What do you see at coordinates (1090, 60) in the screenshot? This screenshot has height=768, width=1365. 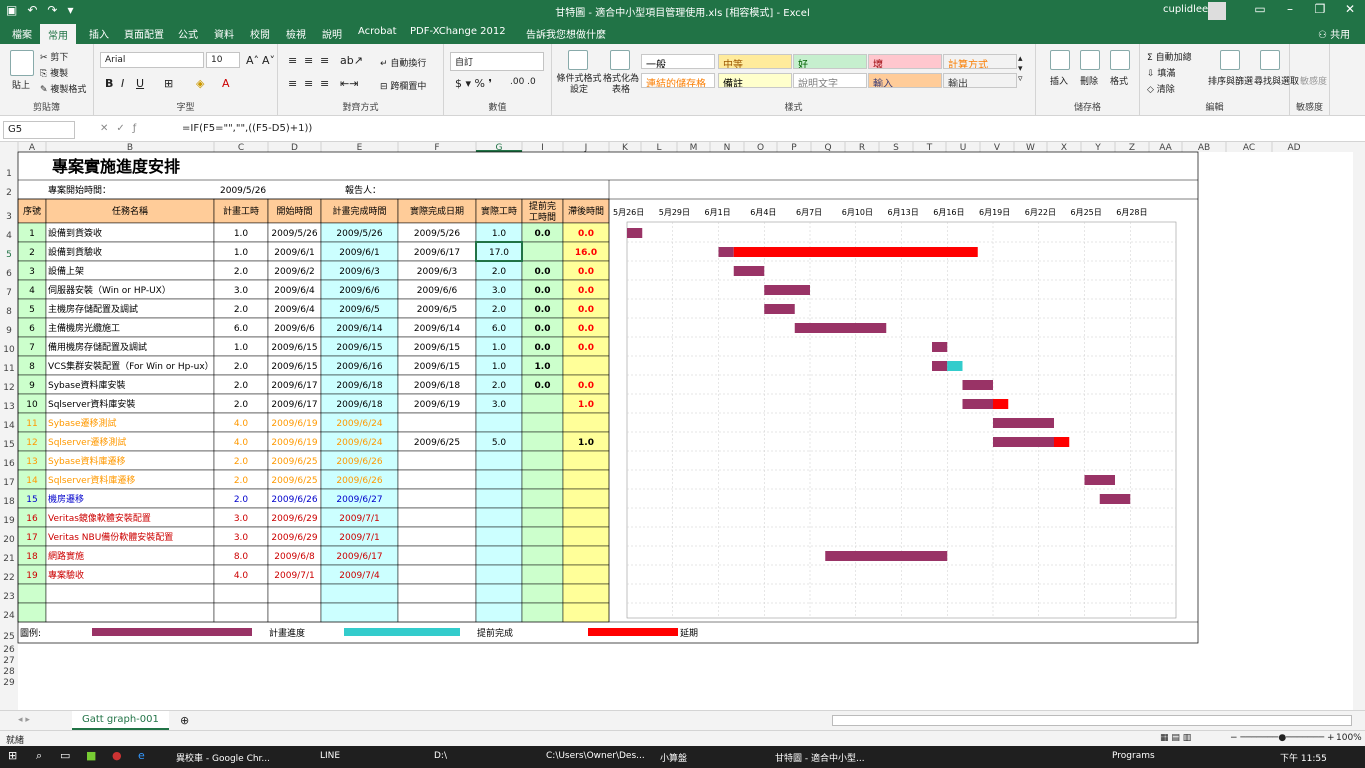 I see `delete-cells-icon` at bounding box center [1090, 60].